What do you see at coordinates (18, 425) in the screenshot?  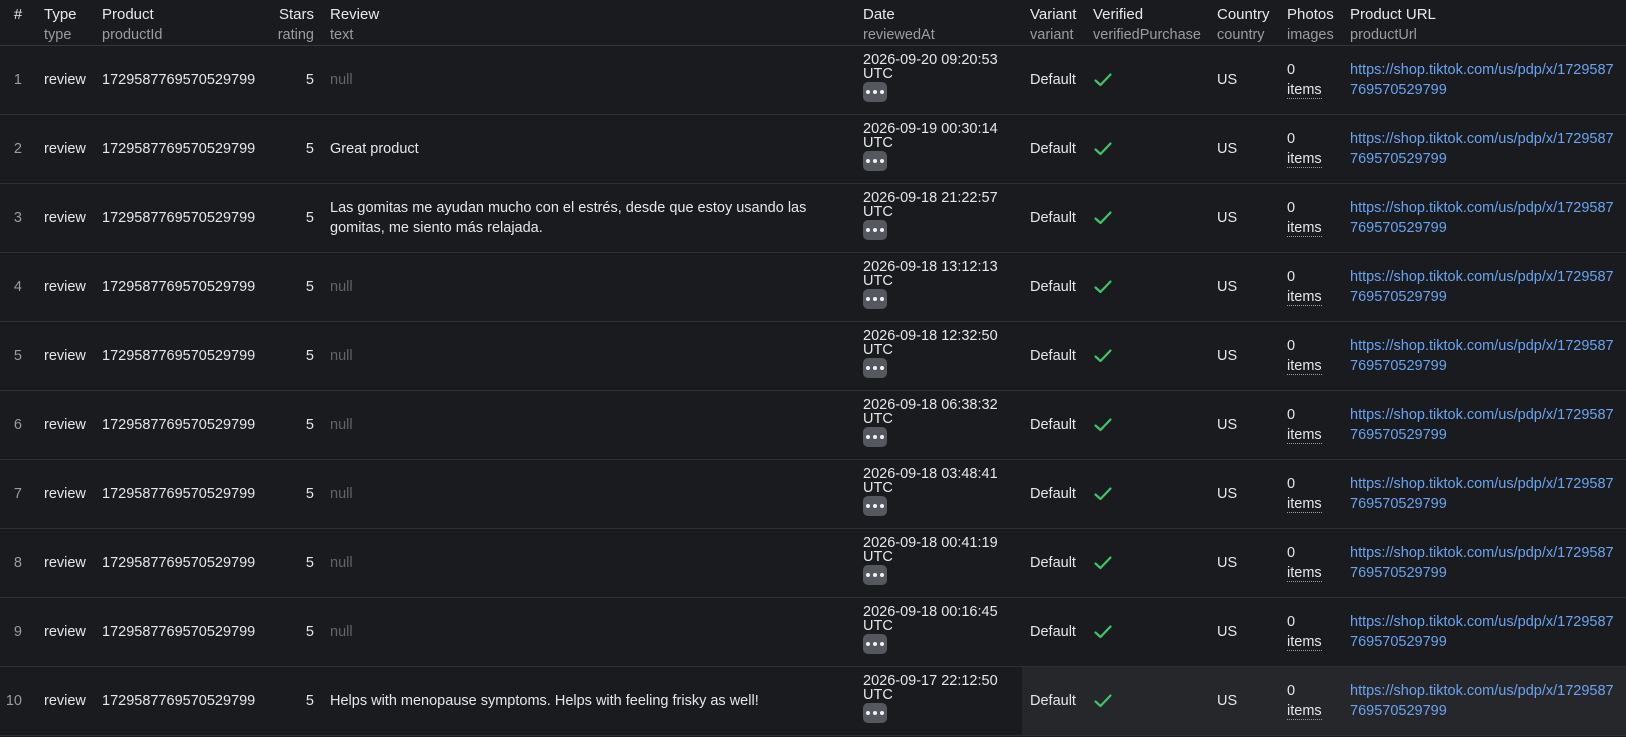 I see `row-number: 6` at bounding box center [18, 425].